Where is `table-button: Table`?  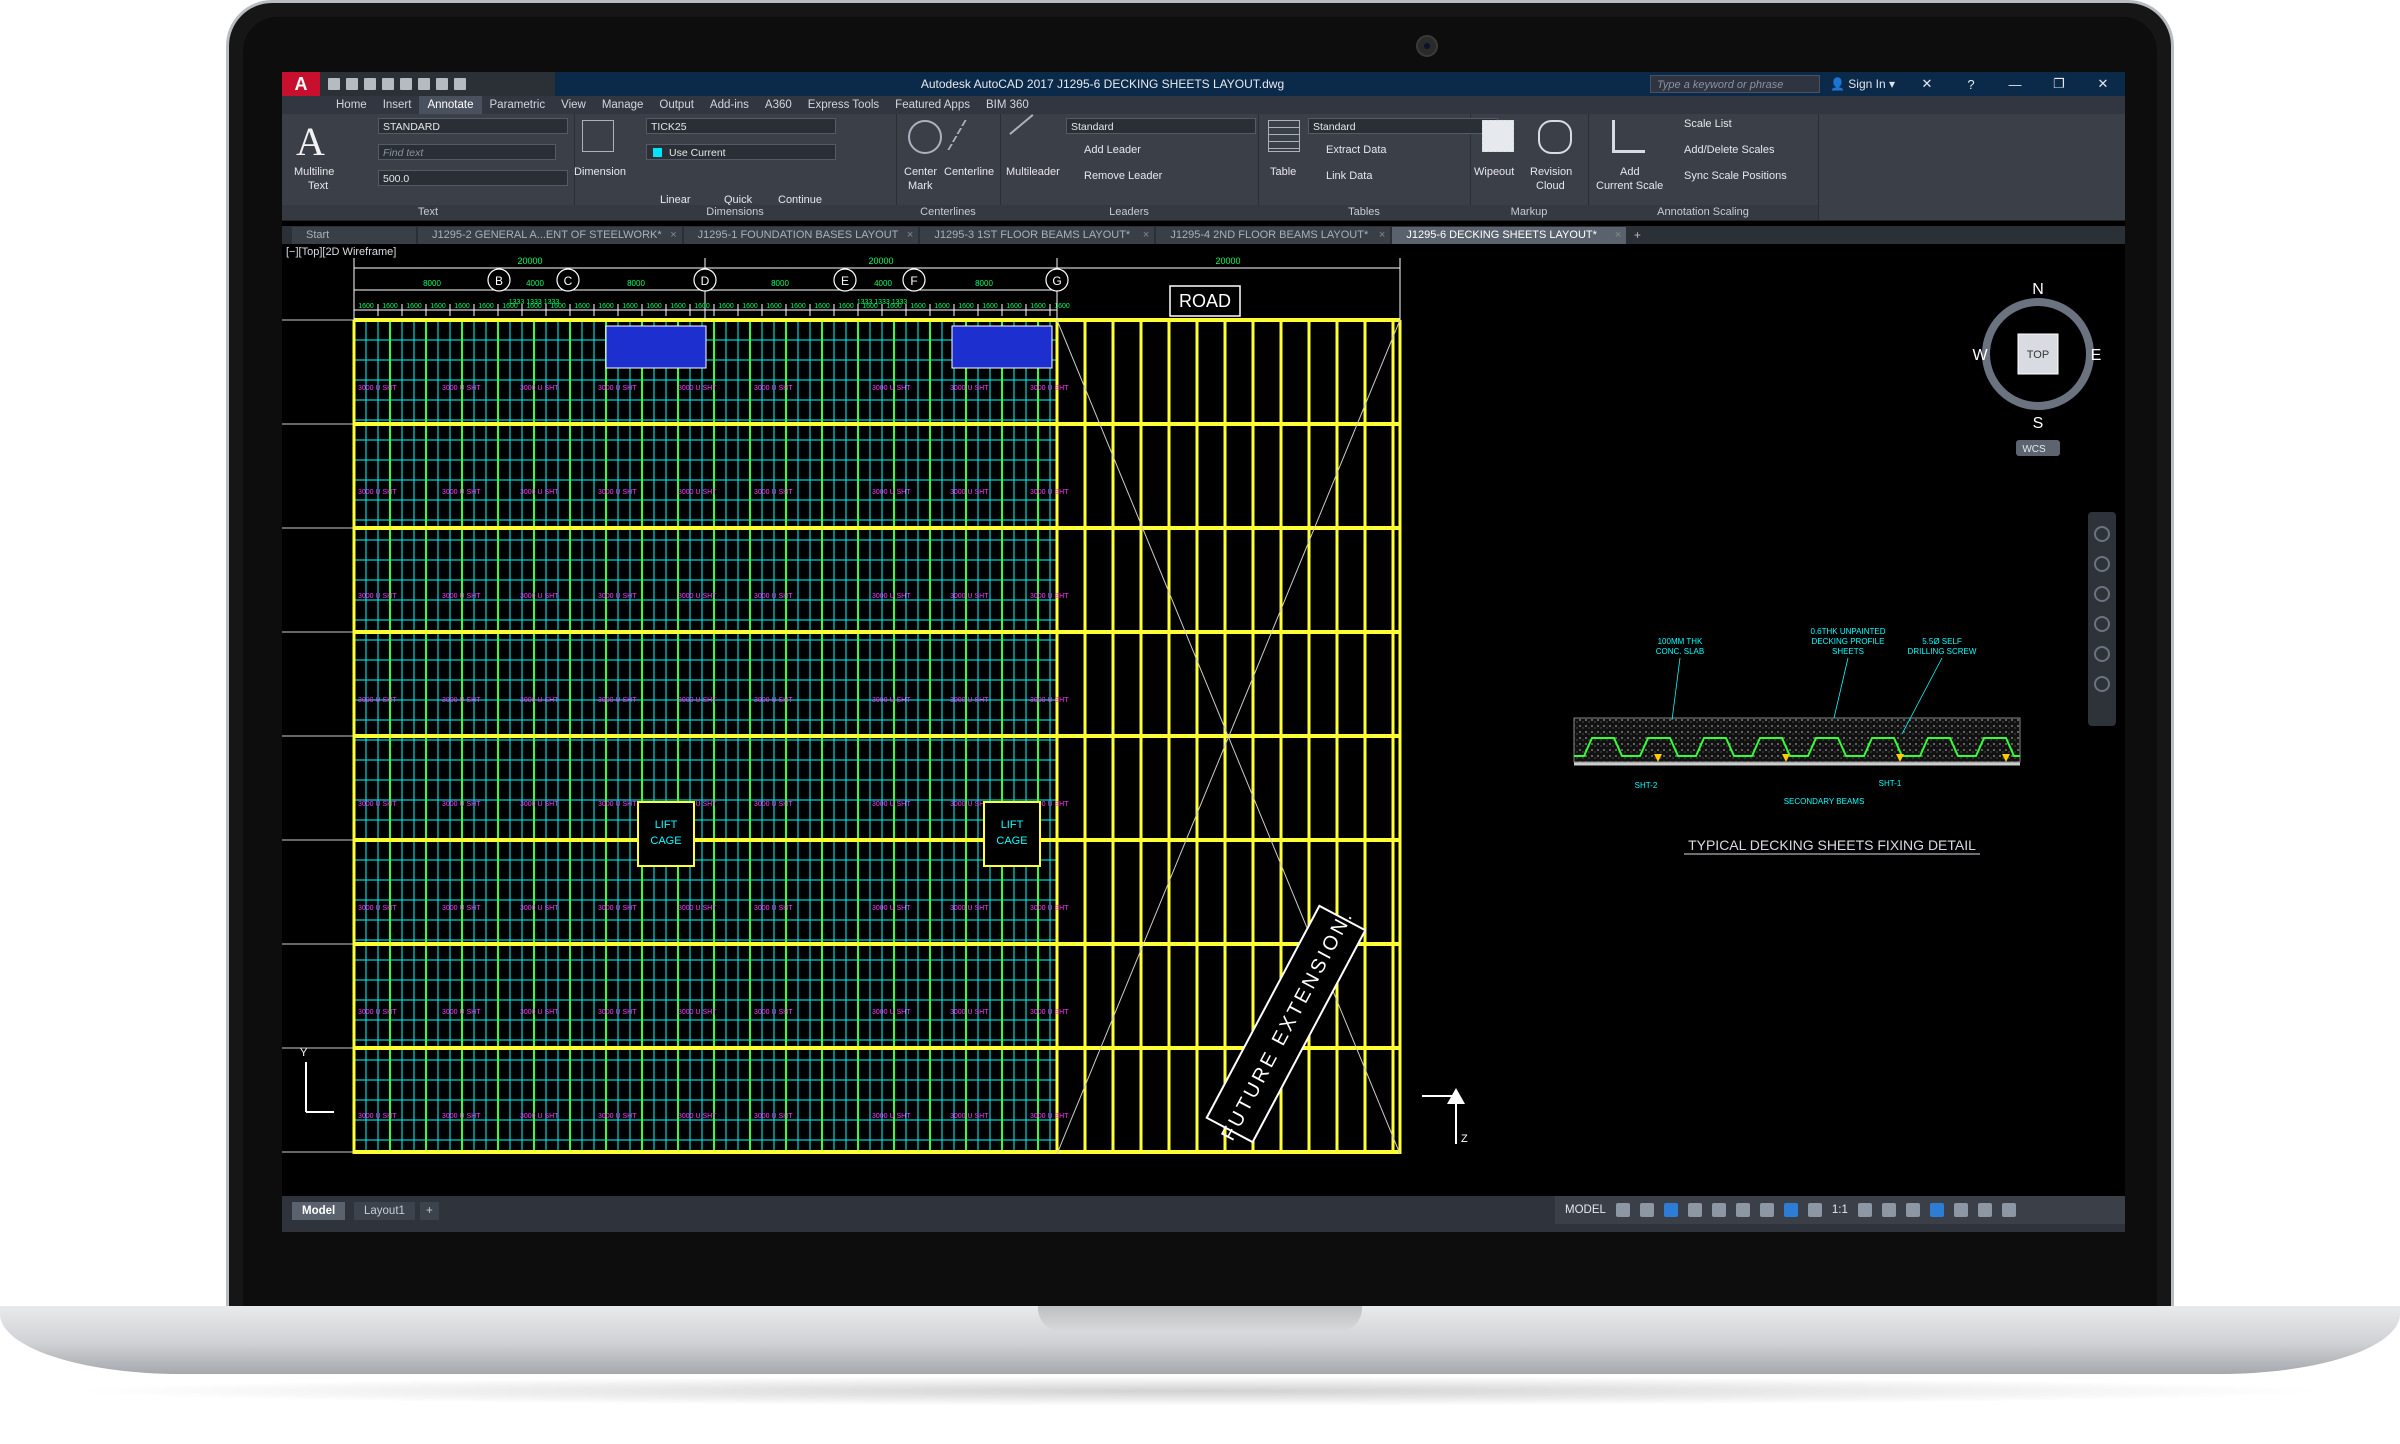 table-button: Table is located at coordinates (1283, 172).